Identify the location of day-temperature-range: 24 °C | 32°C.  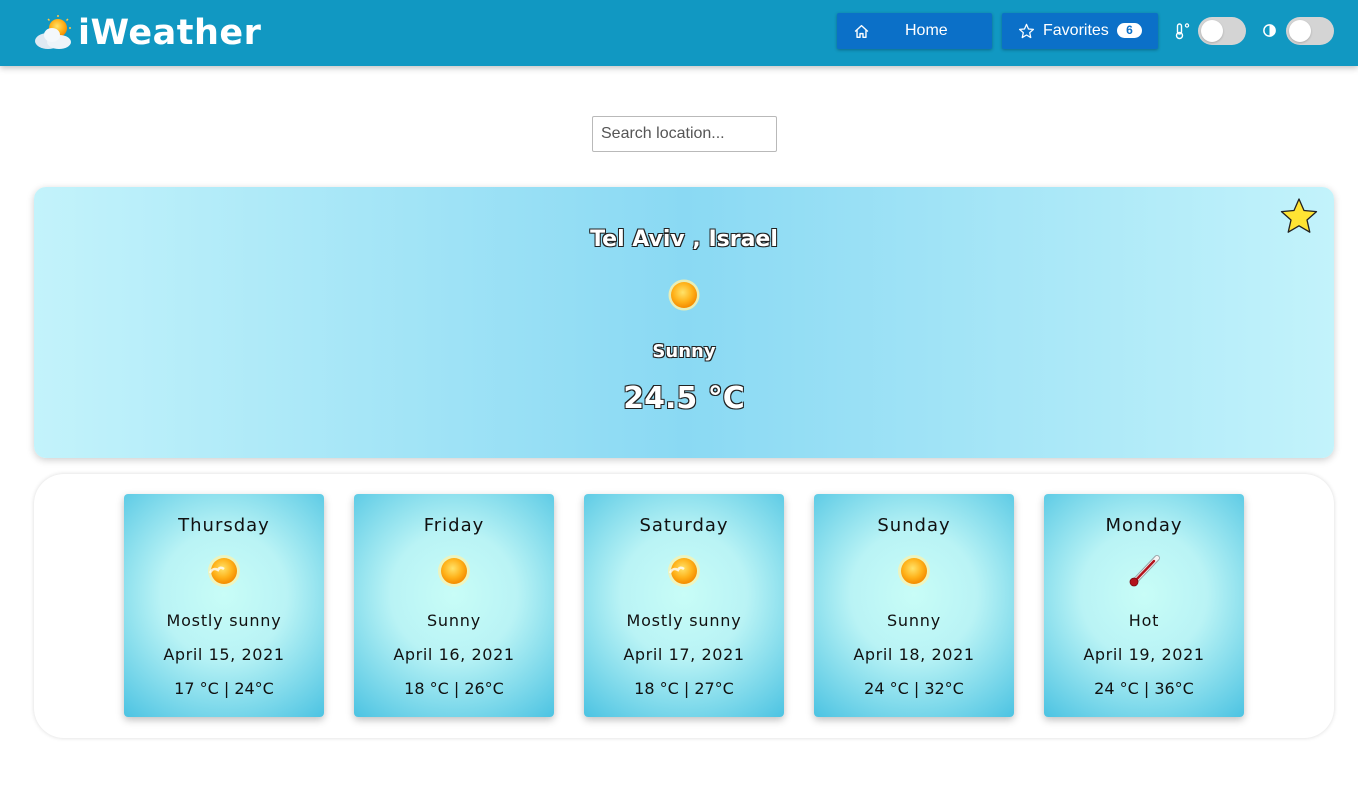
(914, 688).